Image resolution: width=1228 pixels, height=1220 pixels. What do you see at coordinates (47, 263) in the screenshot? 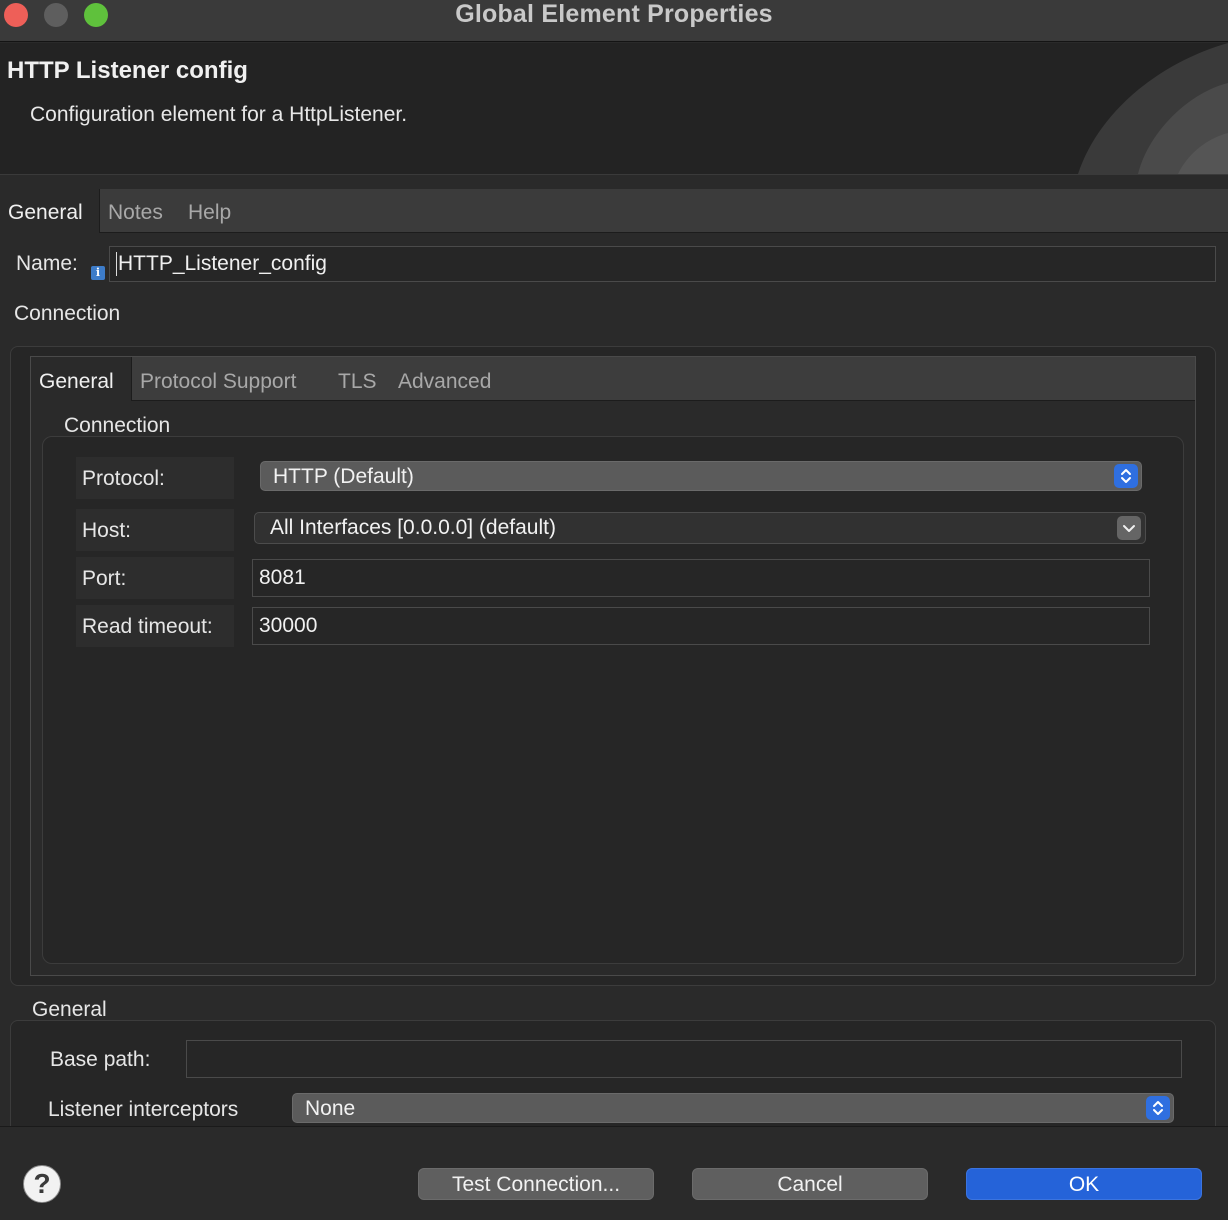
I see `name-label: Name:` at bounding box center [47, 263].